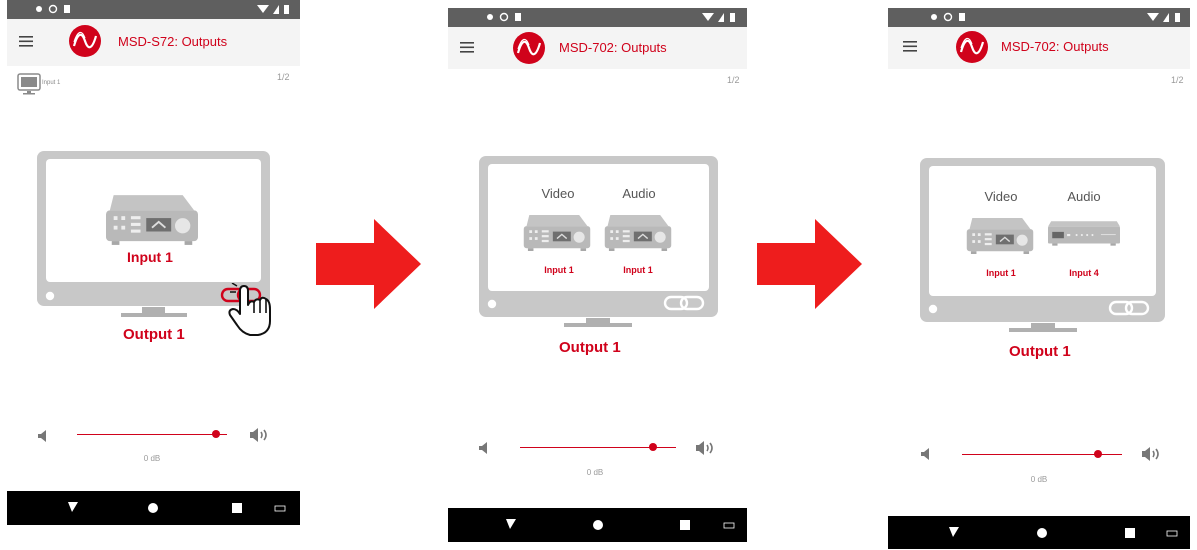  I want to click on monitor-icon, so click(29, 85).